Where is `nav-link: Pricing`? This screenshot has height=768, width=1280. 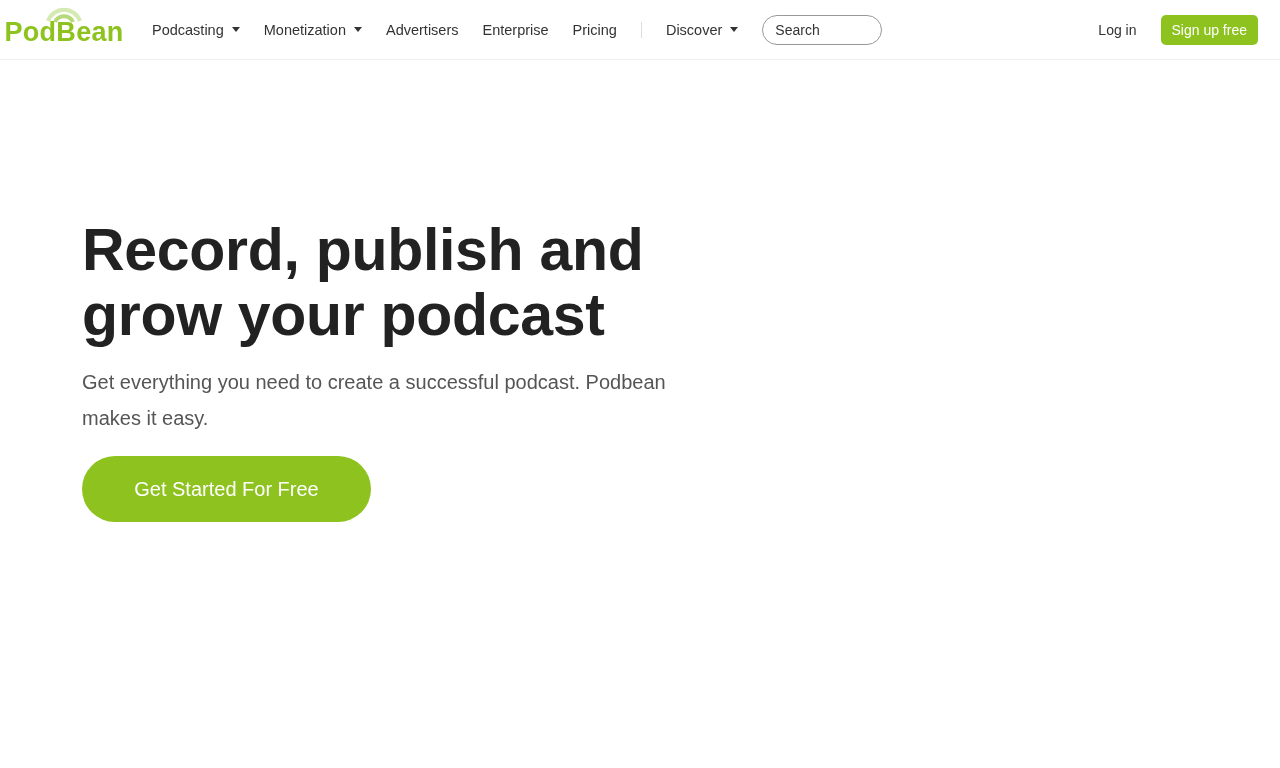
nav-link: Pricing is located at coordinates (594, 29).